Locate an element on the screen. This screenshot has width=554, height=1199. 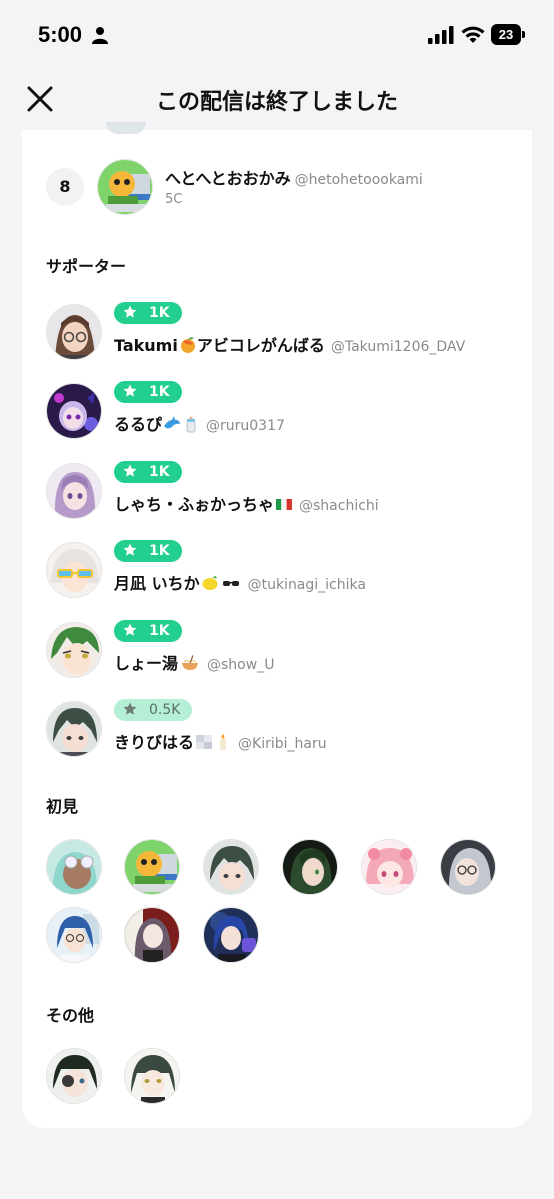
supporter-handle: @Kiribi_haru is located at coordinates (282, 744).